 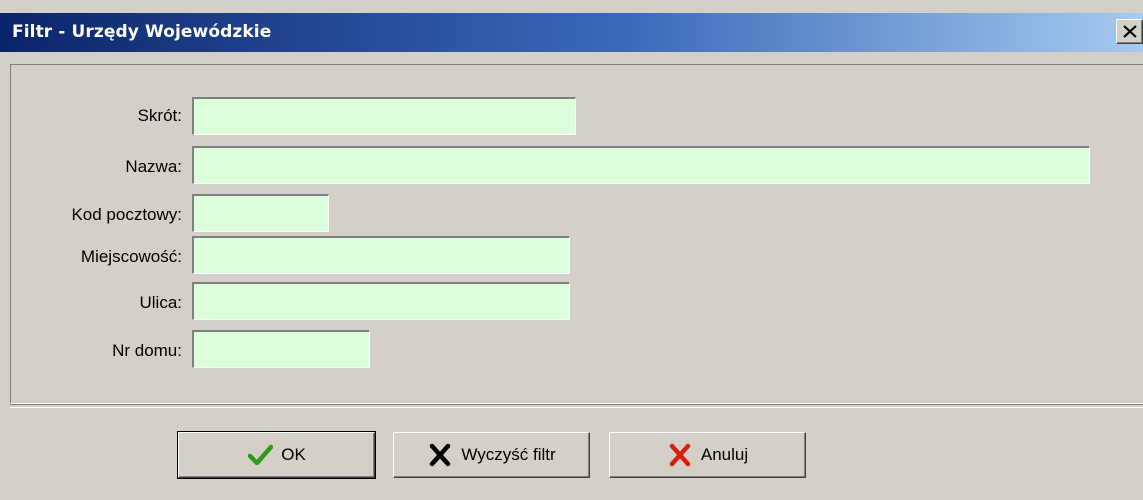 I want to click on ulica-input, so click(x=381, y=301).